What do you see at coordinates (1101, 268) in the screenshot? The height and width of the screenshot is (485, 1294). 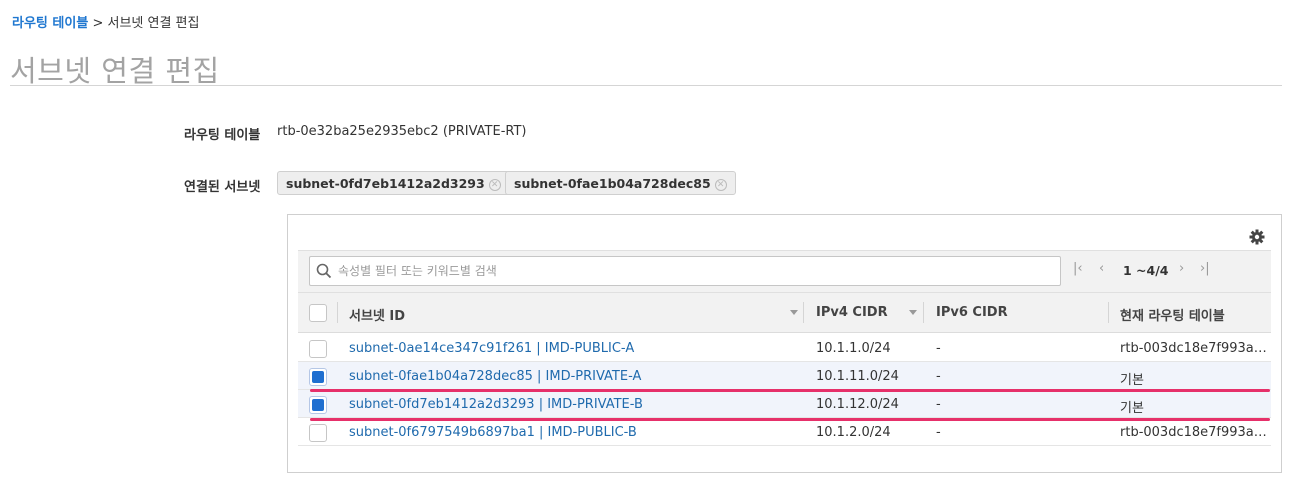 I see `prev-page-icon: ‹` at bounding box center [1101, 268].